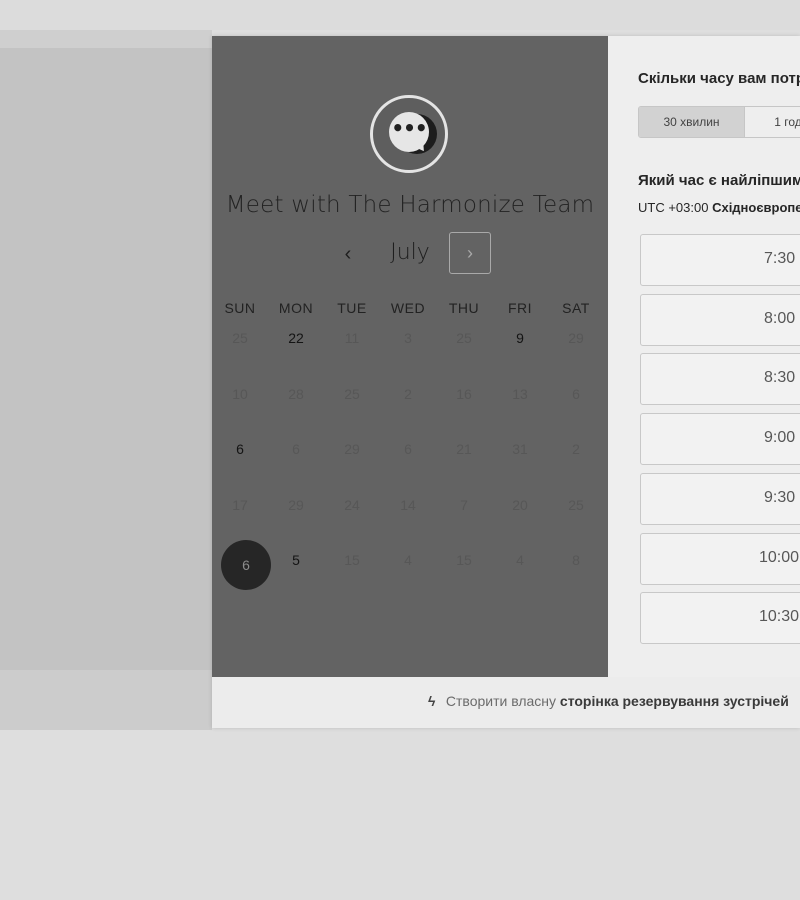 Image resolution: width=800 pixels, height=900 pixels. Describe the element at coordinates (720, 558) in the screenshot. I see `time-slot-button: 10:00` at that location.